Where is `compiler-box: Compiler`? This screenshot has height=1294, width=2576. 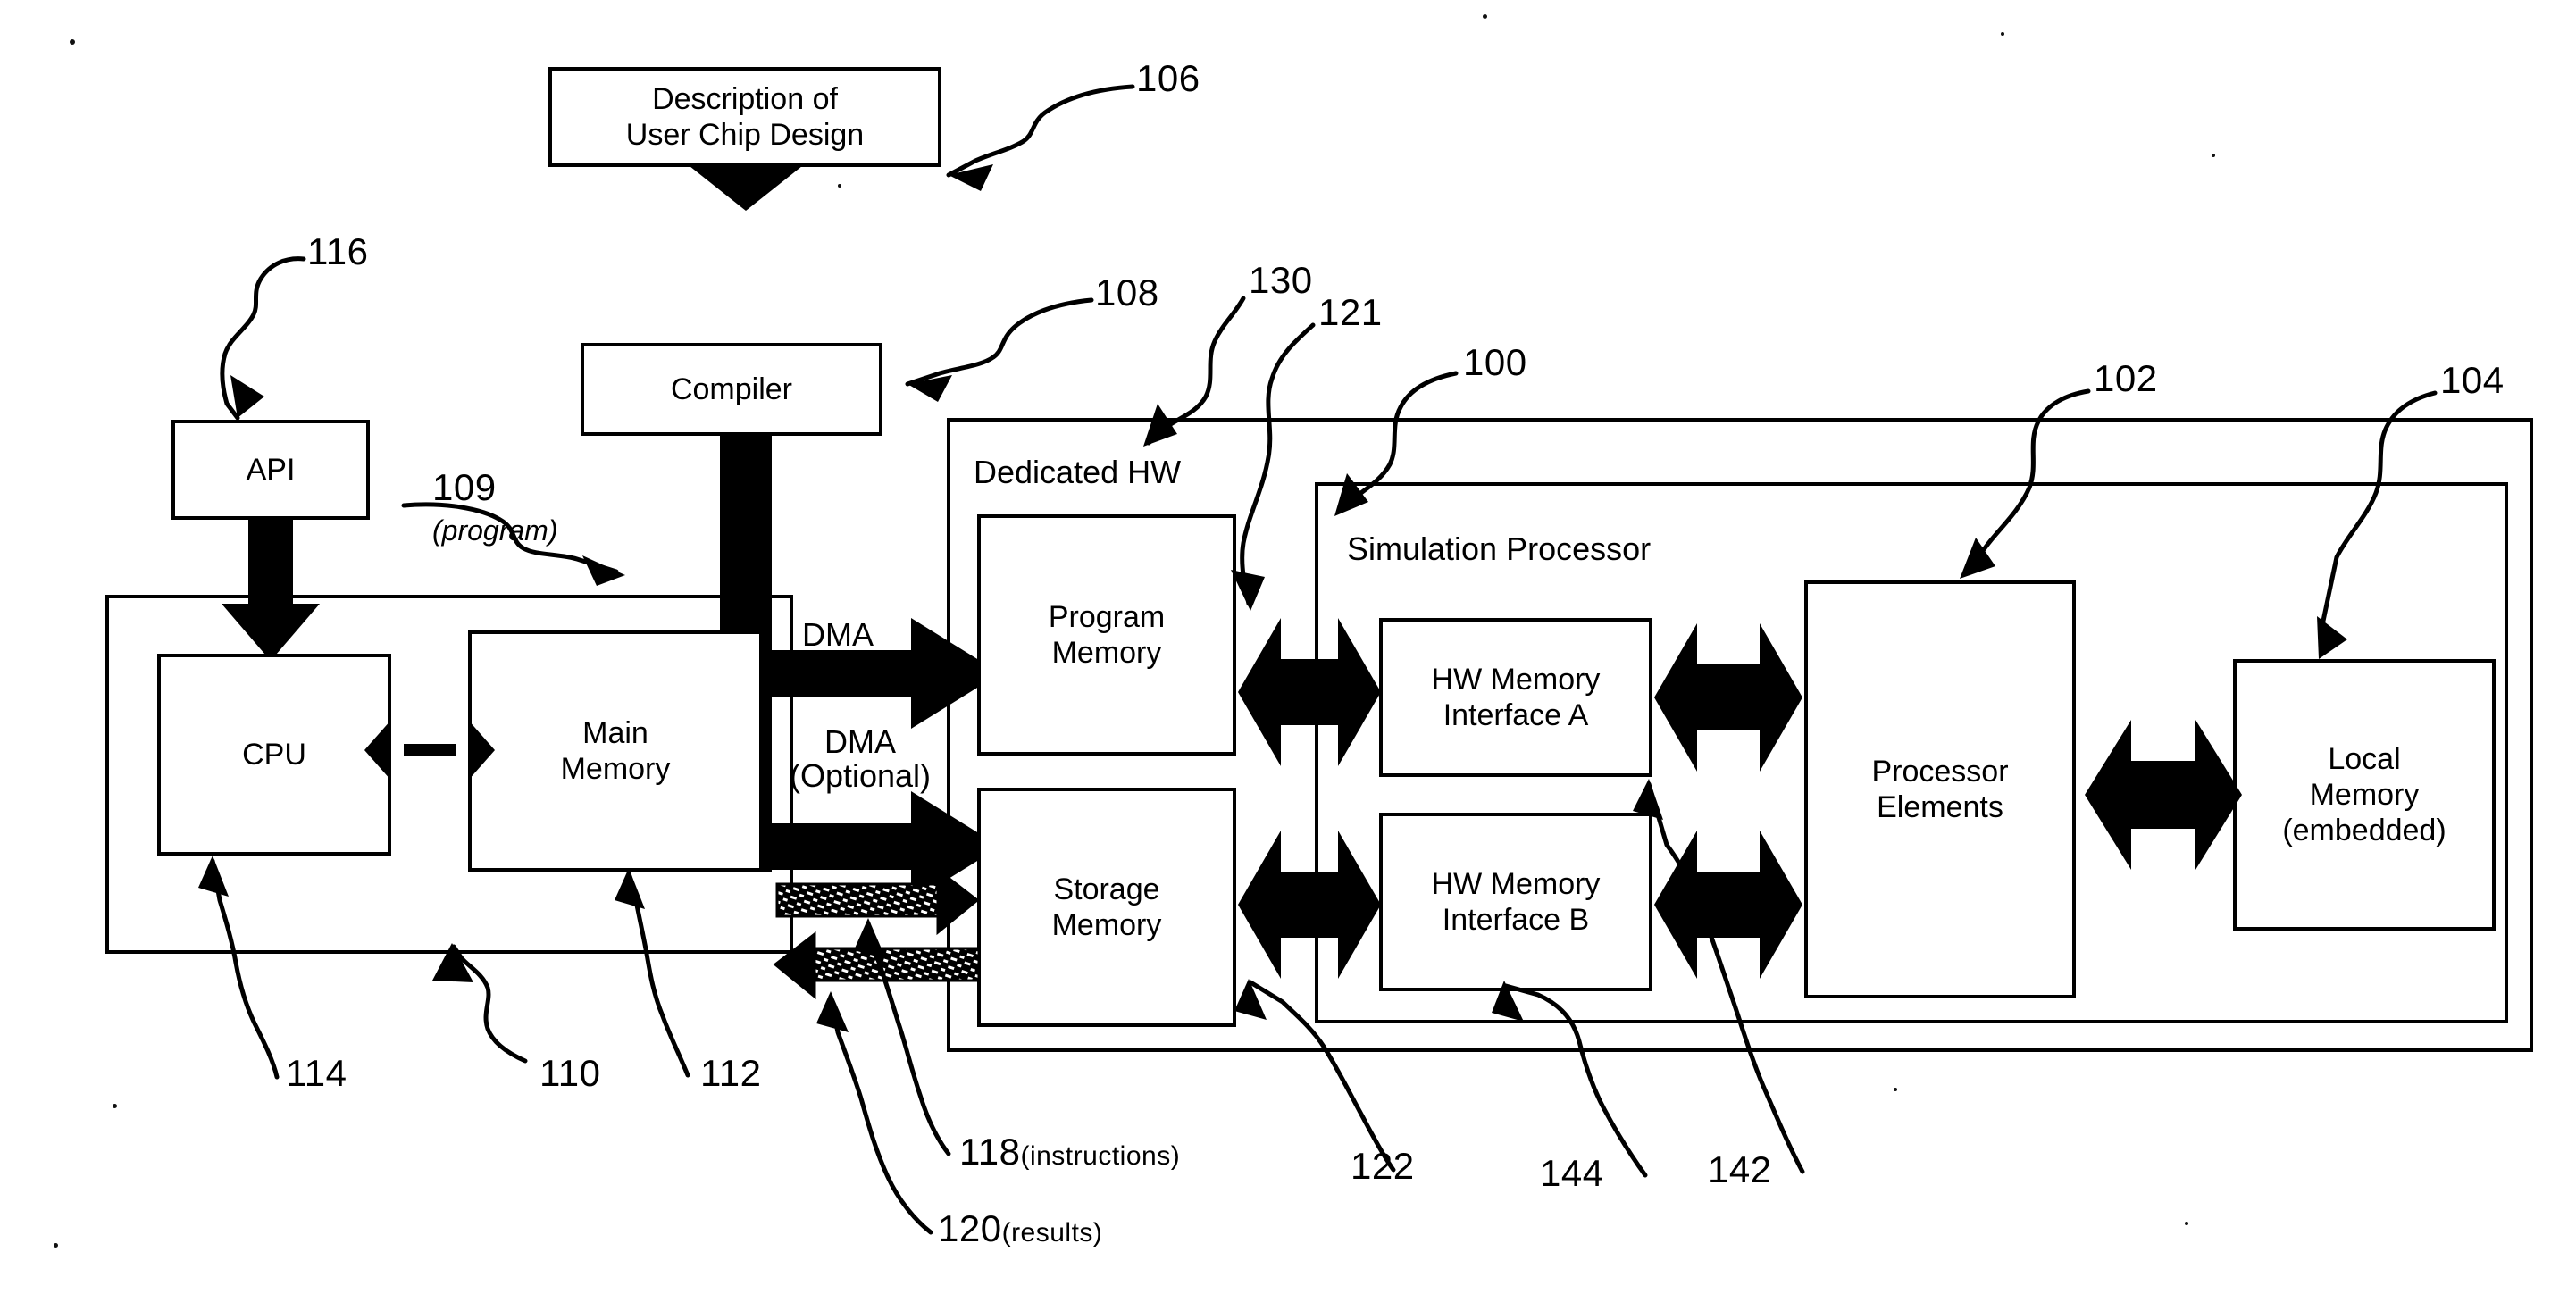
compiler-box: Compiler is located at coordinates (732, 390).